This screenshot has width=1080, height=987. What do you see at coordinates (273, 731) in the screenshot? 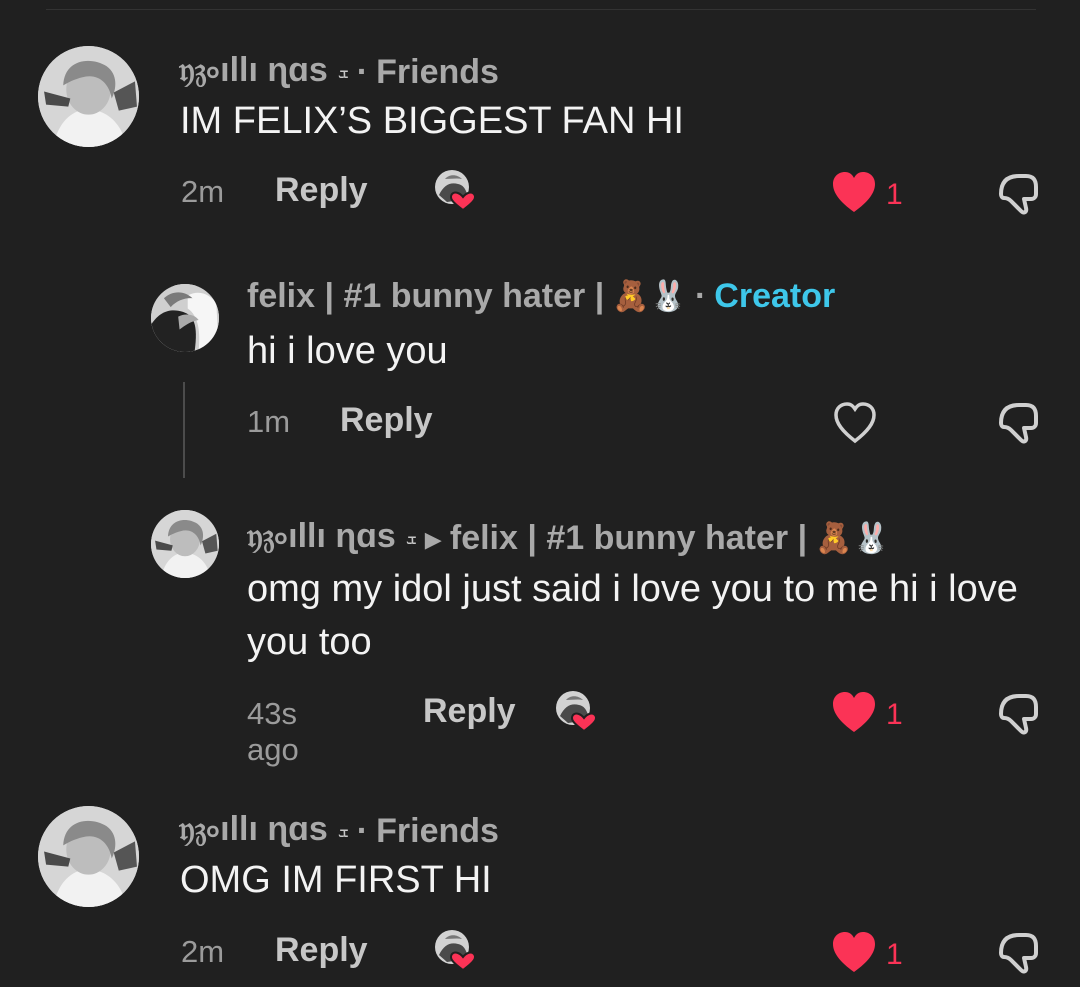
I see `comment-time: 43s ago` at bounding box center [273, 731].